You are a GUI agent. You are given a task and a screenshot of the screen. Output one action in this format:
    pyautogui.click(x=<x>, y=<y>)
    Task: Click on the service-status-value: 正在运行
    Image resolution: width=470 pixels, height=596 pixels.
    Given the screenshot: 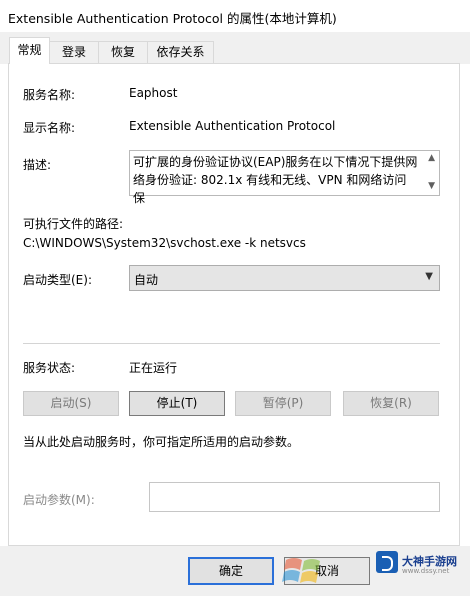 What is the action you would take?
    pyautogui.click(x=153, y=368)
    